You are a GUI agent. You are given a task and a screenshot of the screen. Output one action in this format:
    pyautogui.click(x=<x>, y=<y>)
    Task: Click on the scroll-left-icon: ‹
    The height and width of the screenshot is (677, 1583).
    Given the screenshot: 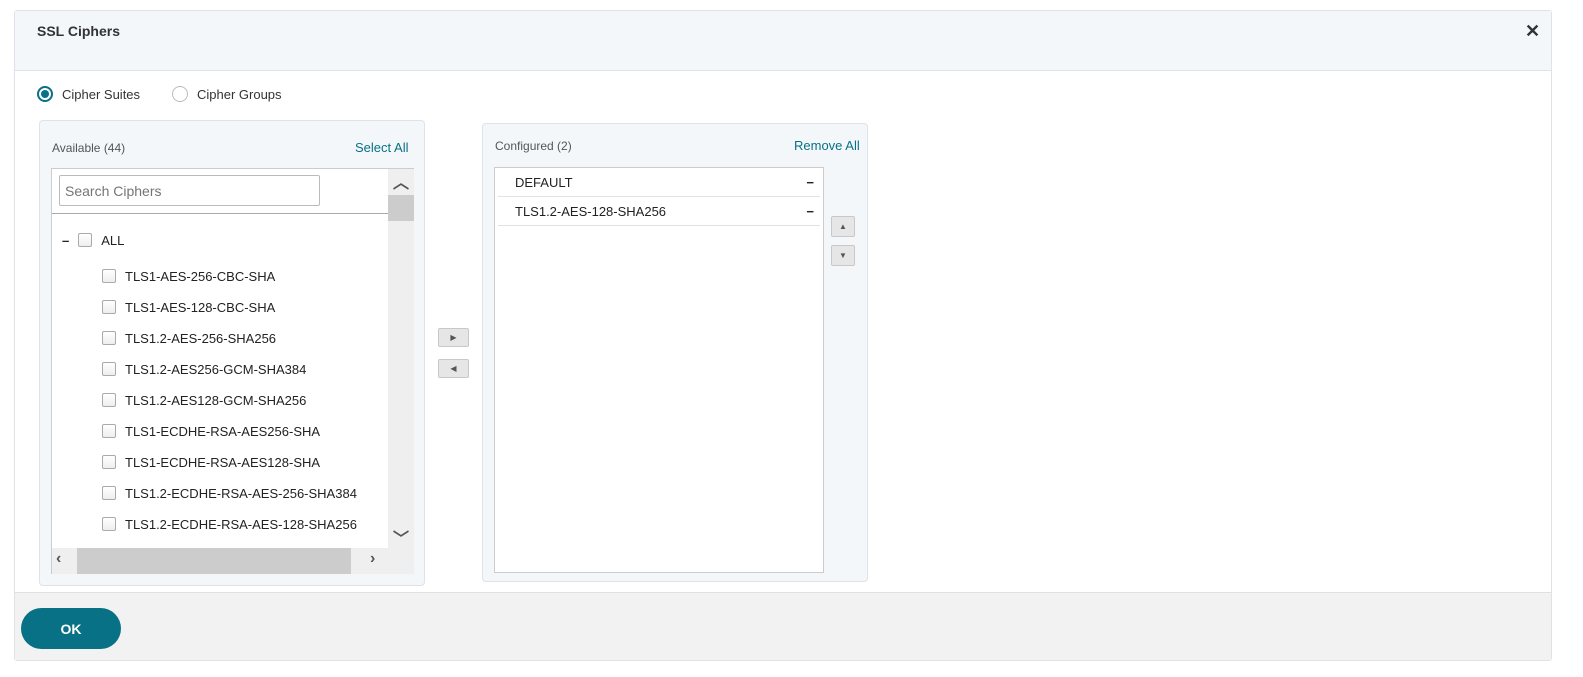 What is the action you would take?
    pyautogui.click(x=58, y=559)
    